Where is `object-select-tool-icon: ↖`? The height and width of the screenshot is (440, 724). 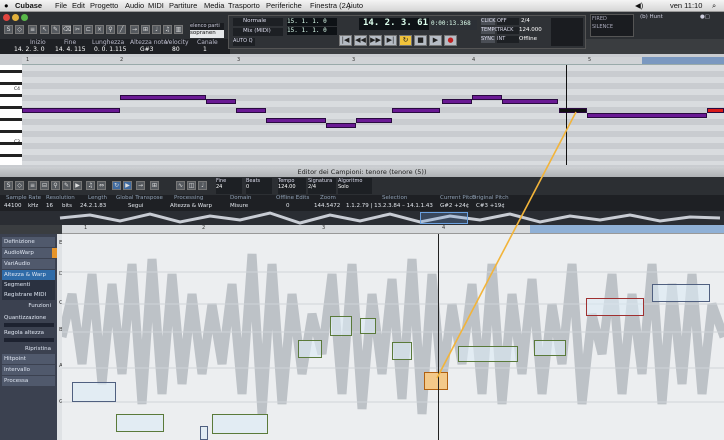
object-select-tool-icon: ↖ is located at coordinates (44, 29).